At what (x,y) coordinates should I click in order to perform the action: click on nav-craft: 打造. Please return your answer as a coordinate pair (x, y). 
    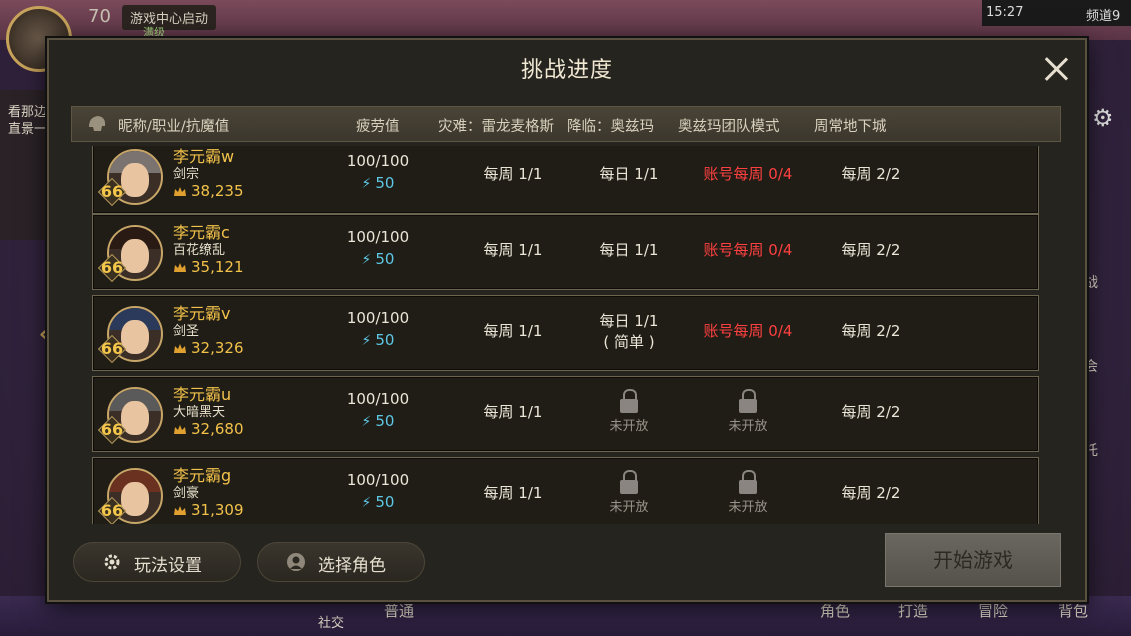
    Looking at the image, I should click on (913, 610).